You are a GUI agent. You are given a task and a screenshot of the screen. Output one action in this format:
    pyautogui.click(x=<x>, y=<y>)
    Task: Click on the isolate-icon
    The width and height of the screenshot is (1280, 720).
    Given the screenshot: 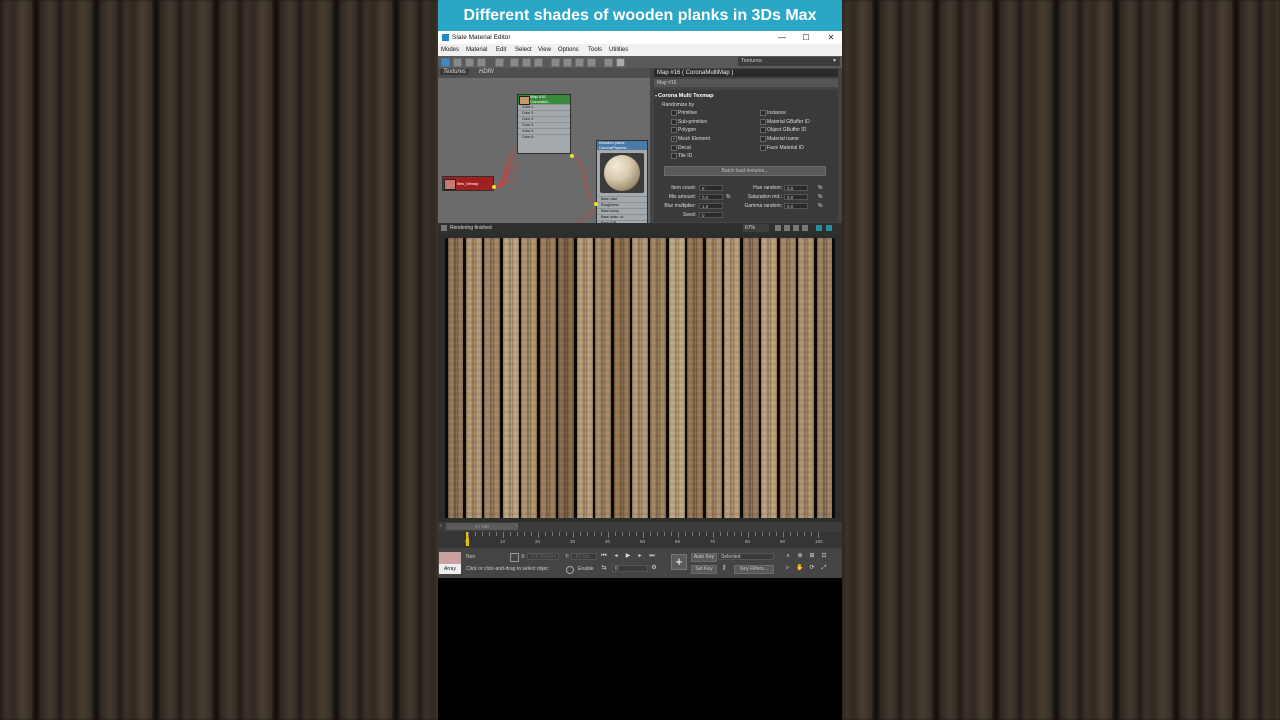 What is the action you would take?
    pyautogui.click(x=570, y=570)
    